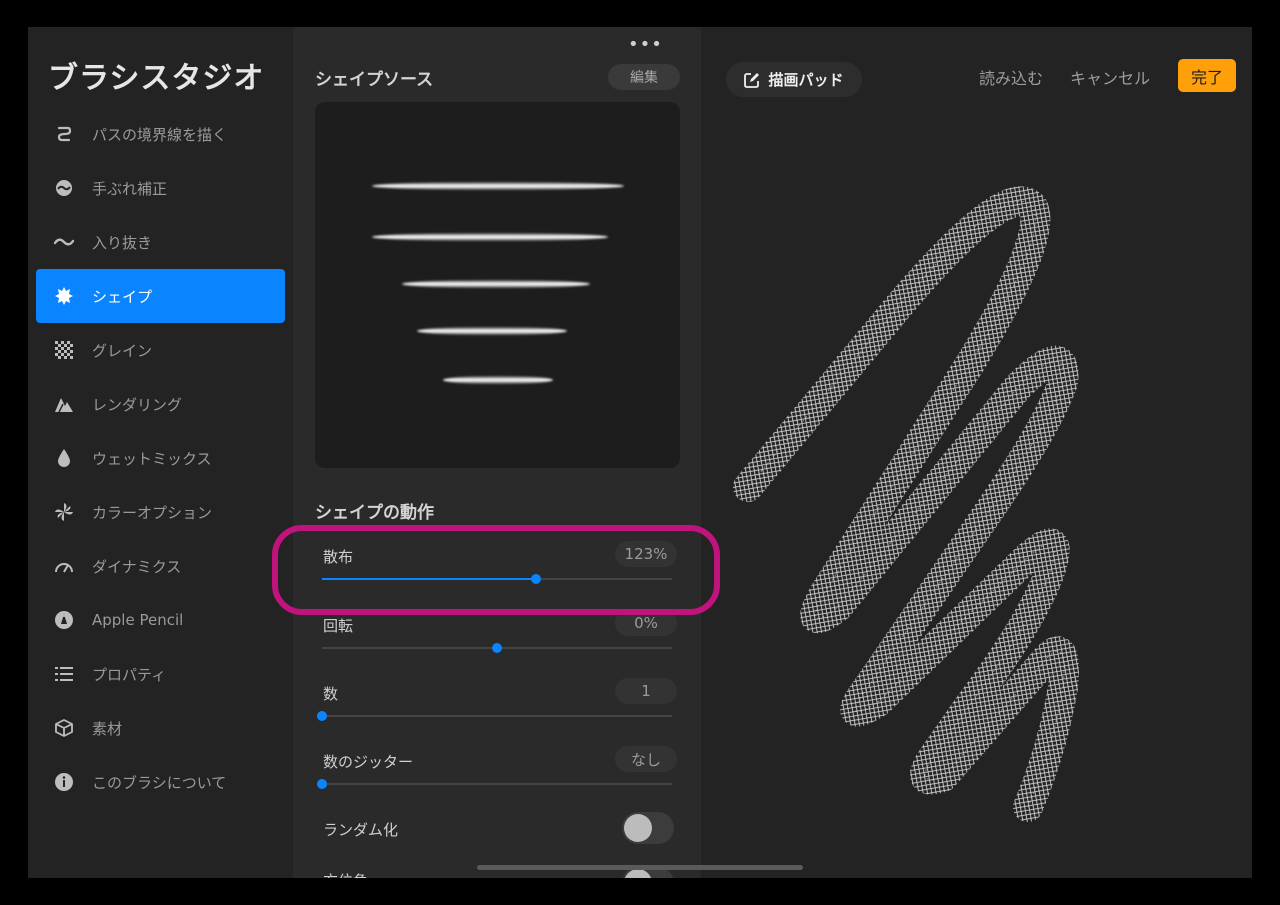  I want to click on randomize-row: ランダム化, so click(497, 832).